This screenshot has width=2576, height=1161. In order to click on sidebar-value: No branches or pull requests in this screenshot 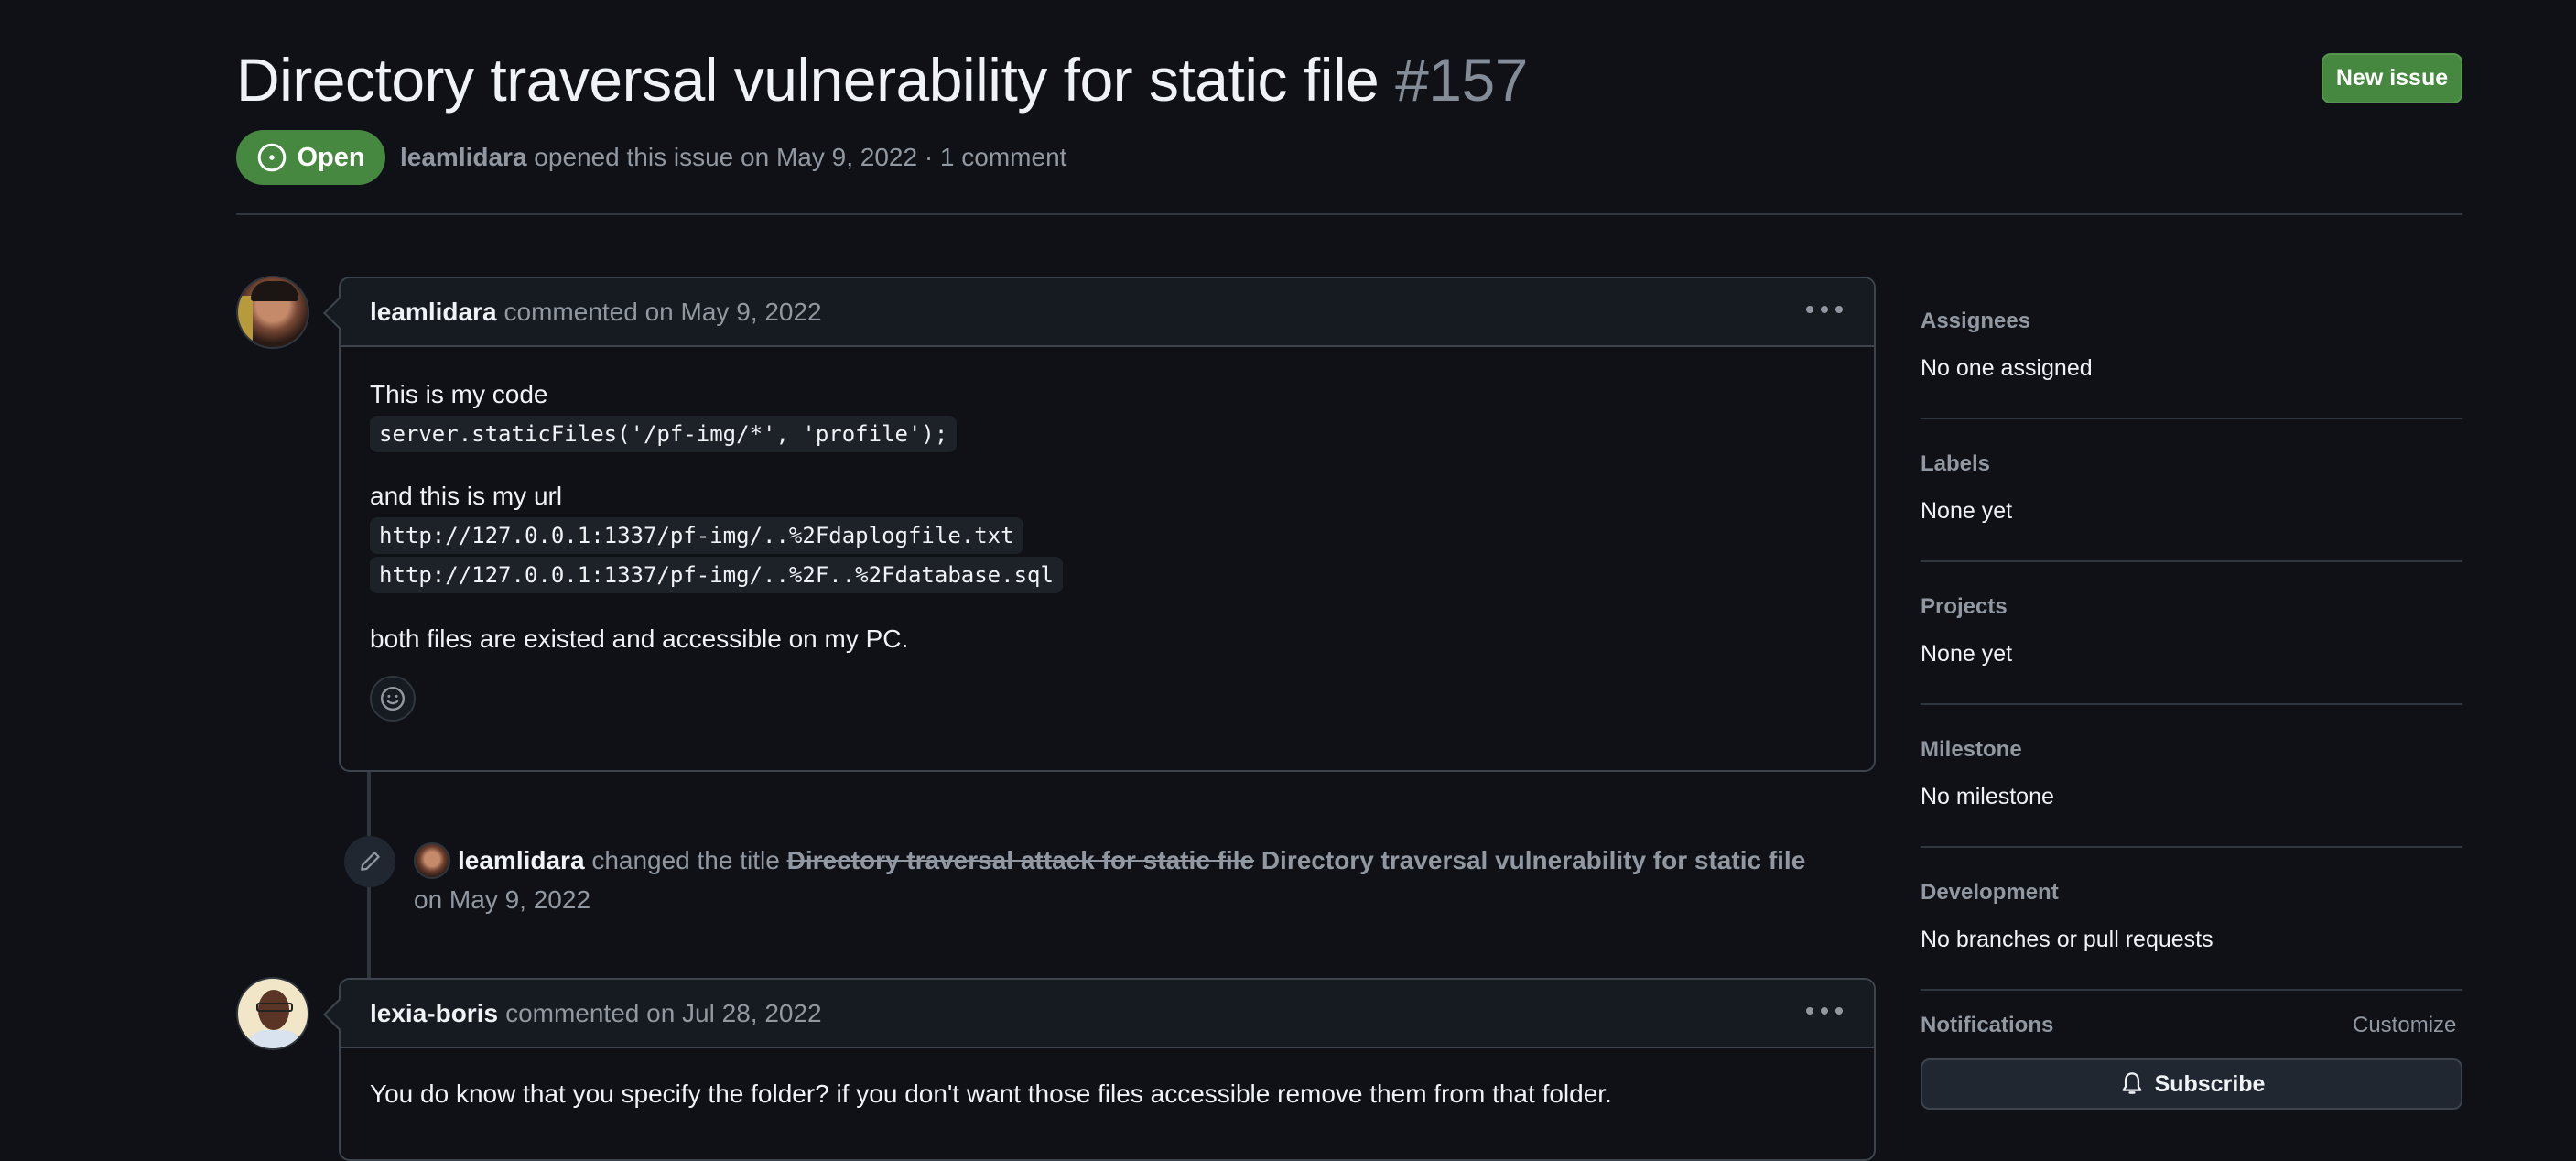, I will do `click(2067, 939)`.